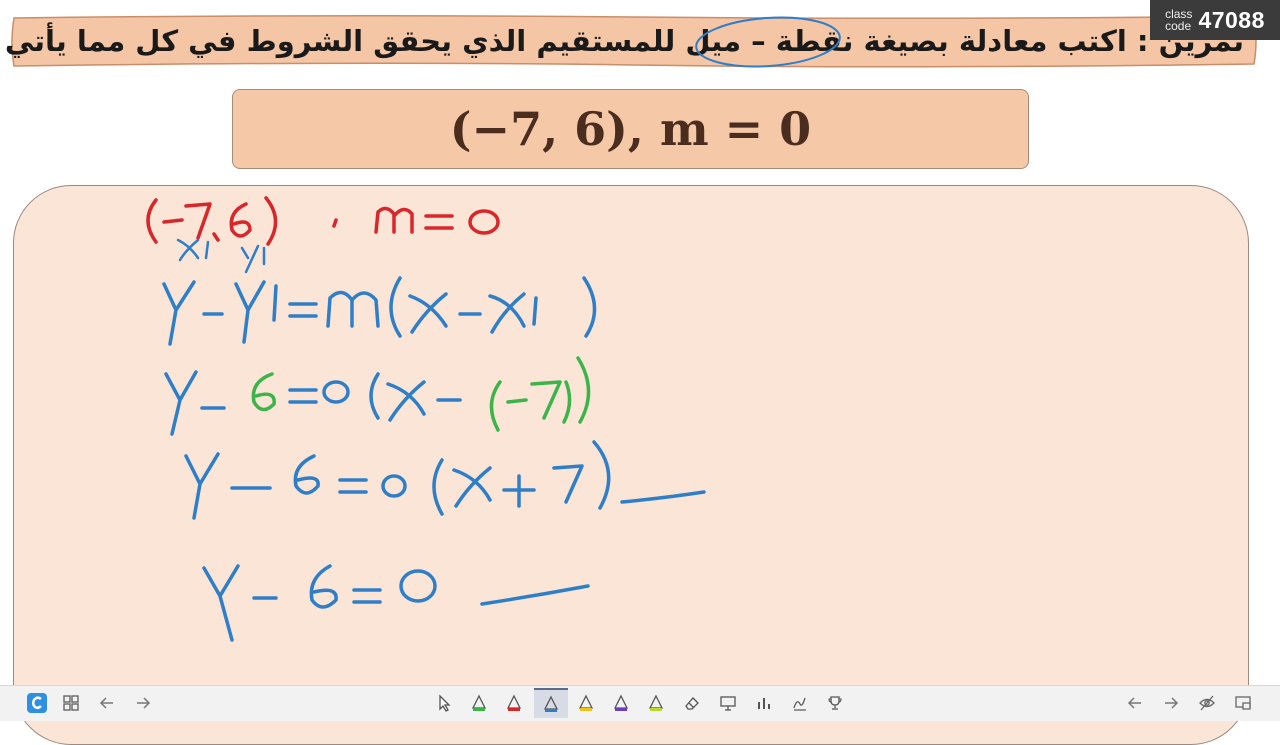 The height and width of the screenshot is (745, 1280). What do you see at coordinates (444, 703) in the screenshot?
I see `pointer-icon` at bounding box center [444, 703].